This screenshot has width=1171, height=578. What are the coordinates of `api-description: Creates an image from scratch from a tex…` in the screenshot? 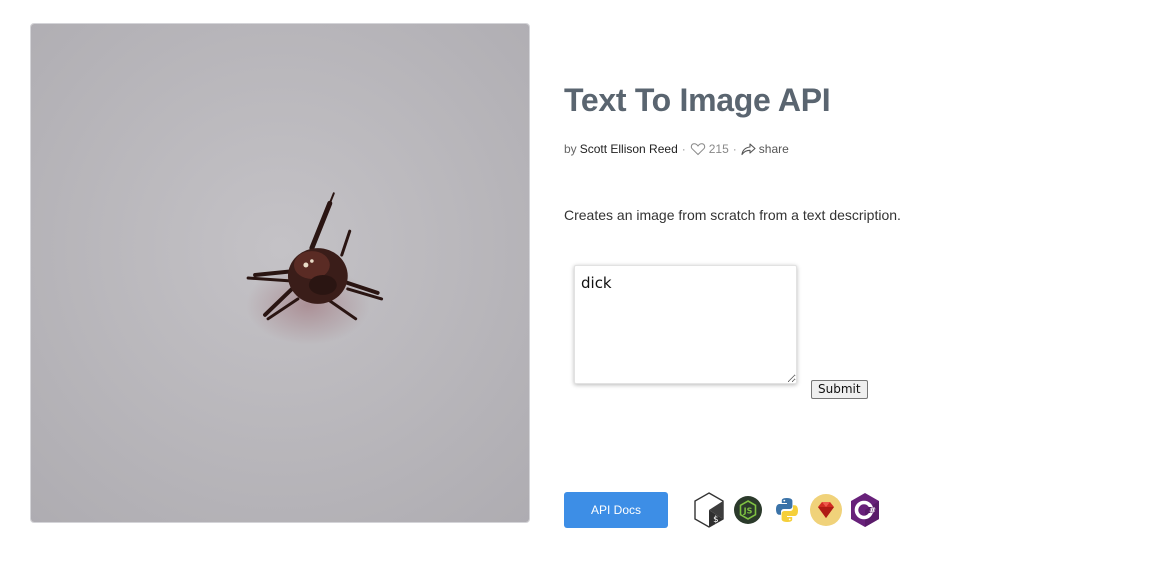 It's located at (732, 215).